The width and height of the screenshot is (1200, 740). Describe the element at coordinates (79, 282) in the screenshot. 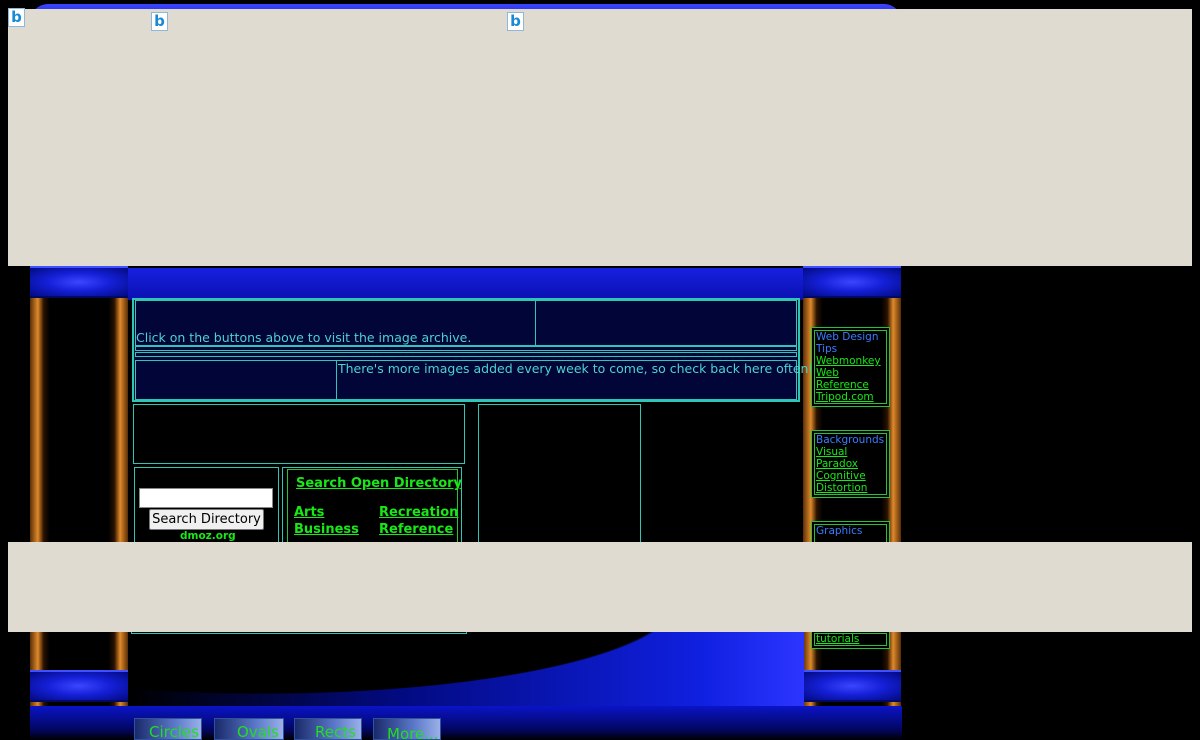

I see `left-pillar-top-cap` at that location.